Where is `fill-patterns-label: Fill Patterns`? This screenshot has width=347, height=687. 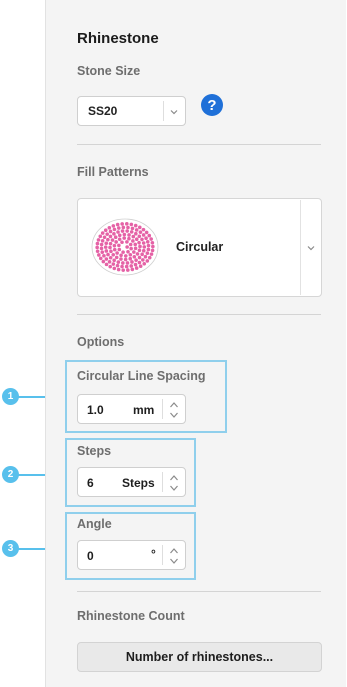 fill-patterns-label: Fill Patterns is located at coordinates (113, 172).